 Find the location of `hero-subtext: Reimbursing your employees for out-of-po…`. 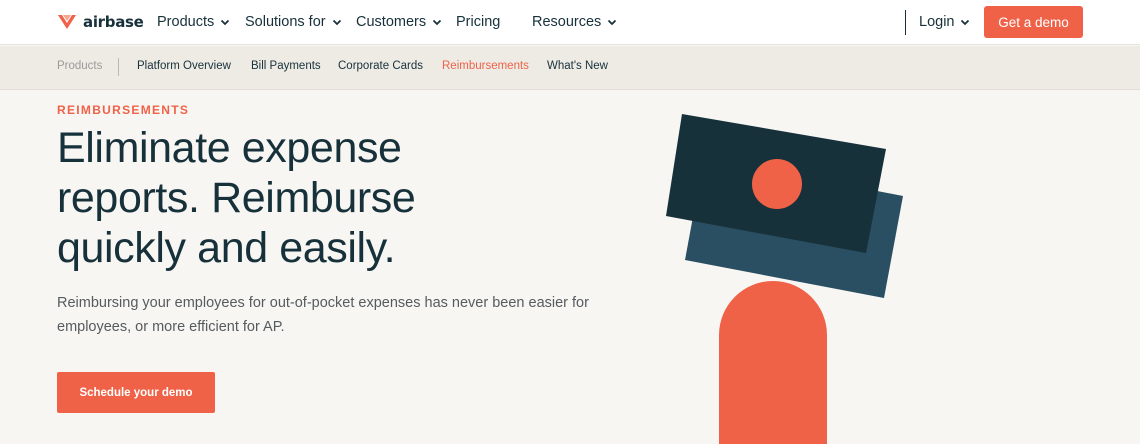

hero-subtext: Reimbursing your employees for out-of-po… is located at coordinates (323, 315).